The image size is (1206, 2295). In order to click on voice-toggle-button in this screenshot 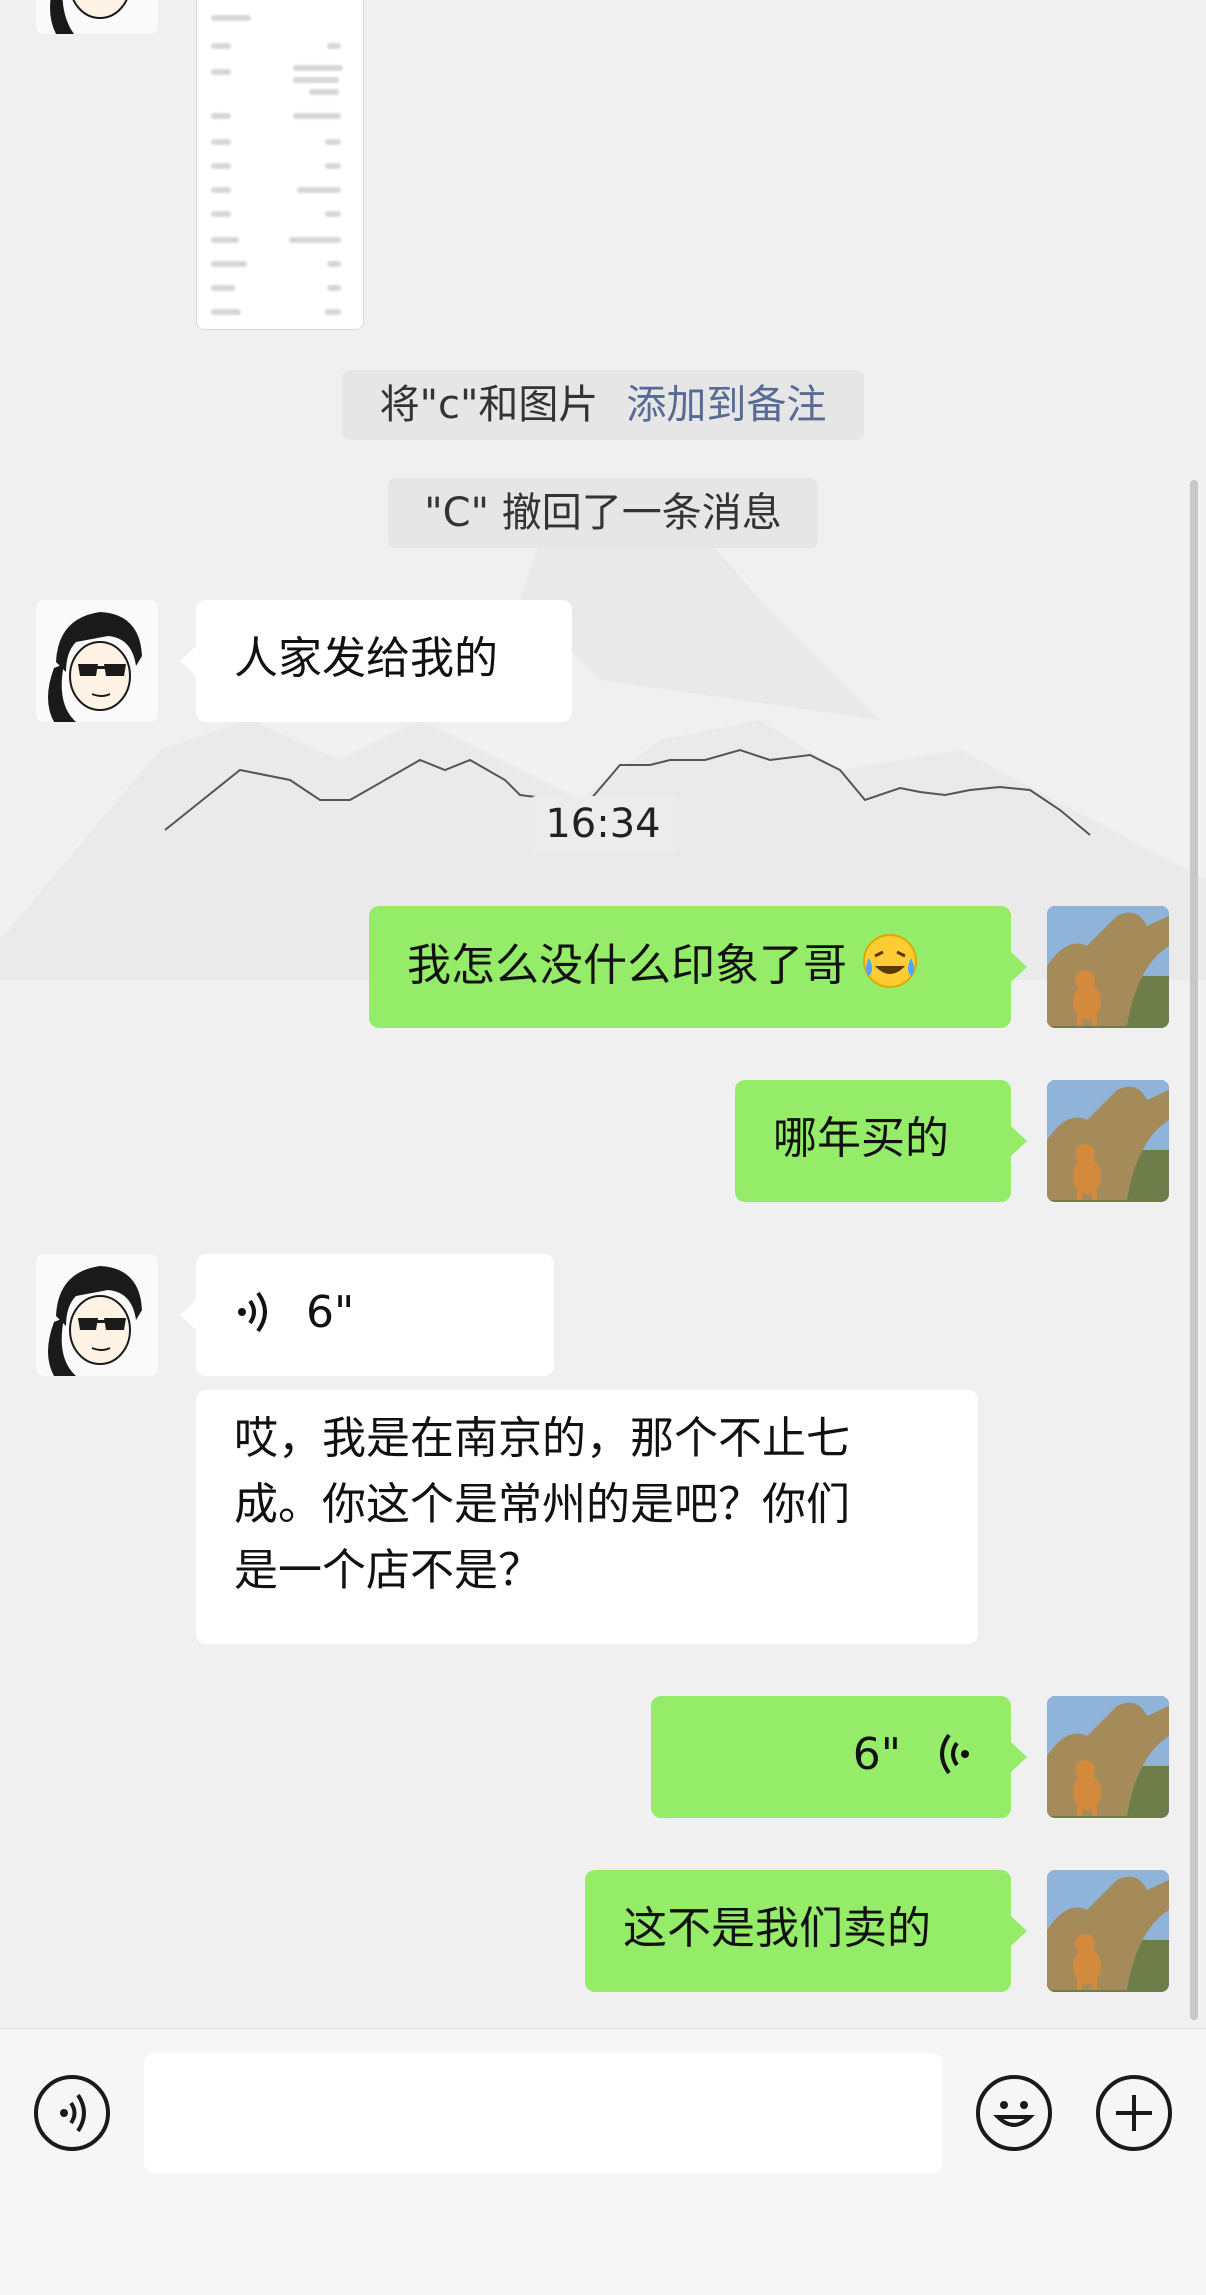, I will do `click(72, 2113)`.